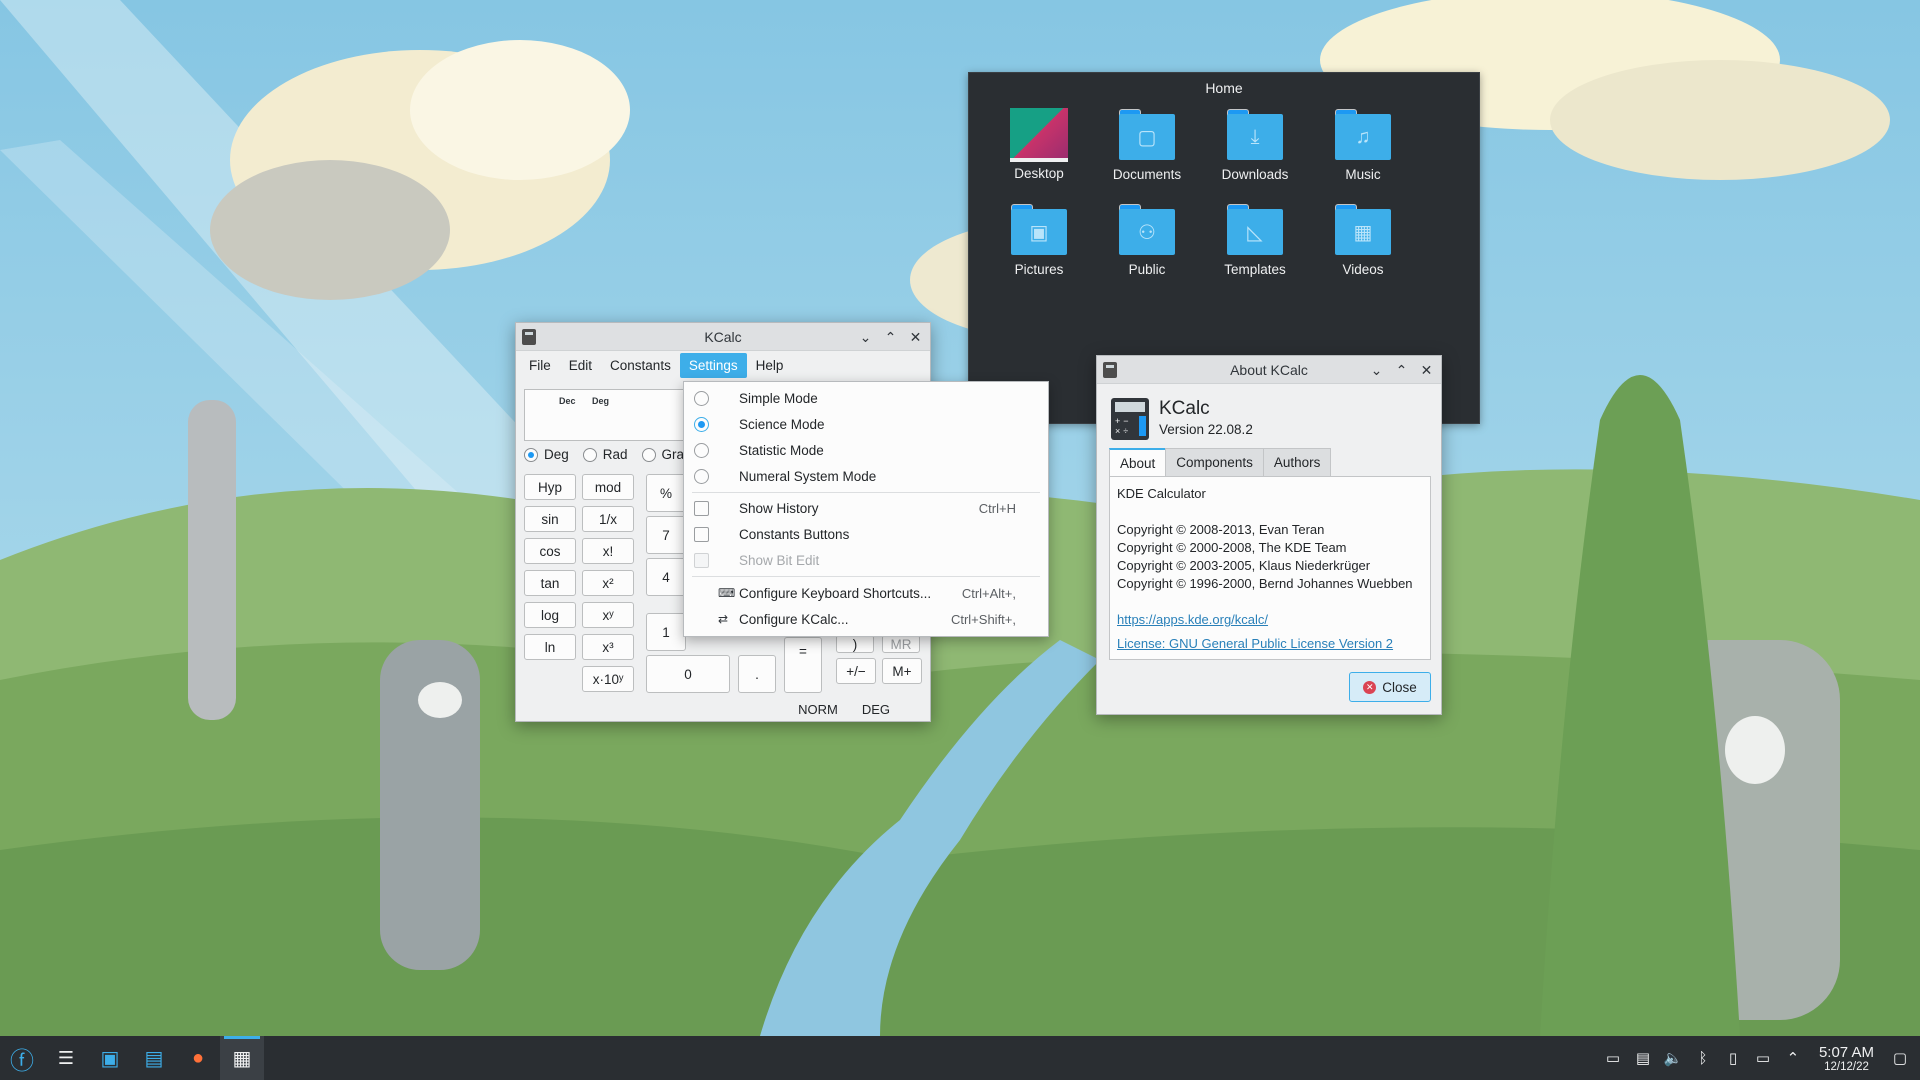 Image resolution: width=1920 pixels, height=1080 pixels. What do you see at coordinates (701, 424) in the screenshot?
I see `radio-checked-icon` at bounding box center [701, 424].